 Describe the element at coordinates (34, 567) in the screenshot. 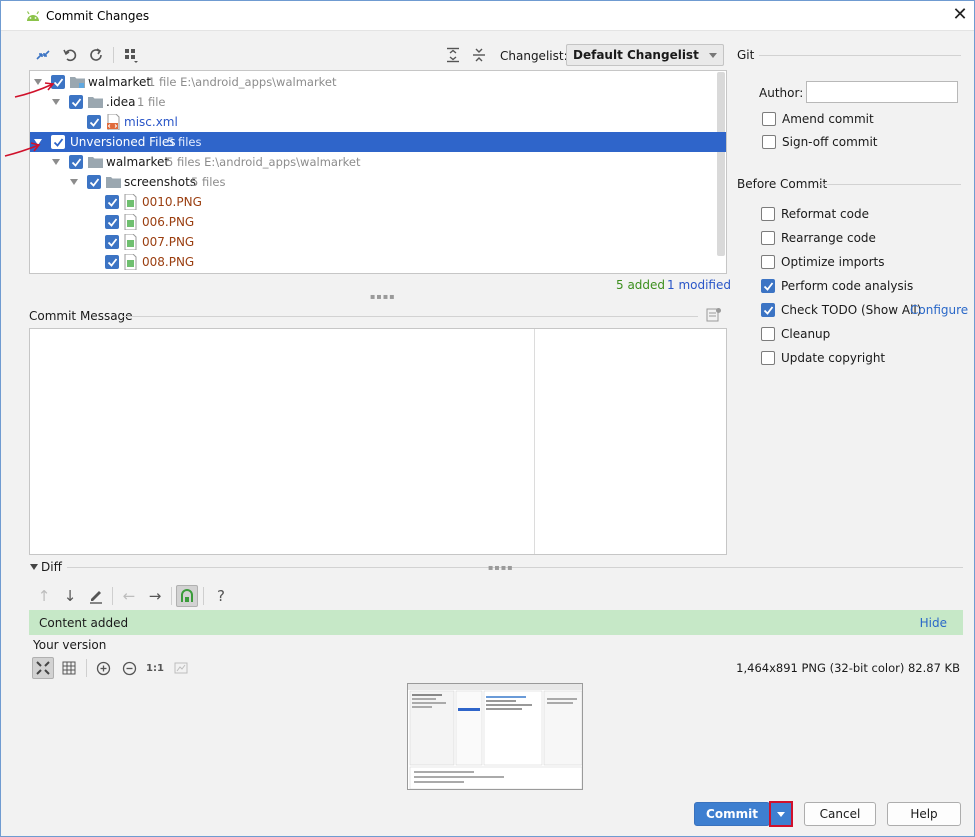

I see `diff-collapse-icon` at that location.